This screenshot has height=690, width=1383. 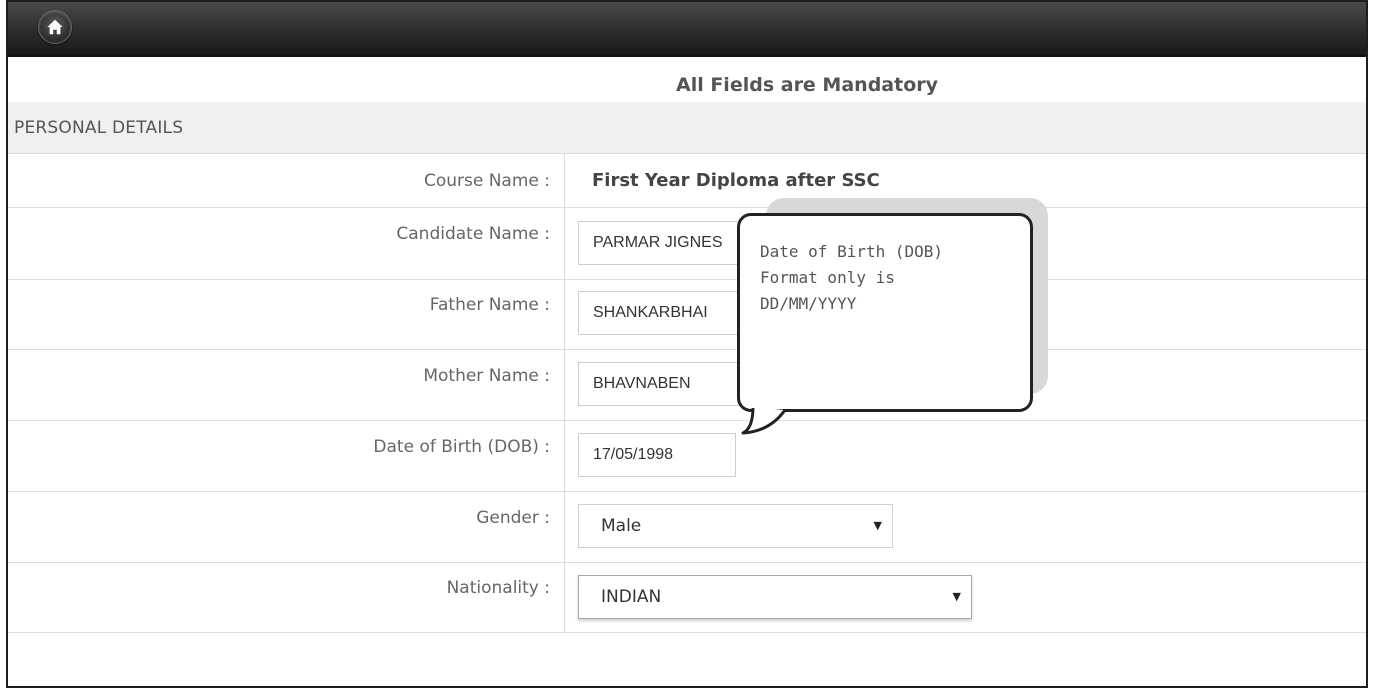 I want to click on candidate-name-label: Candidate Name :, so click(x=473, y=234).